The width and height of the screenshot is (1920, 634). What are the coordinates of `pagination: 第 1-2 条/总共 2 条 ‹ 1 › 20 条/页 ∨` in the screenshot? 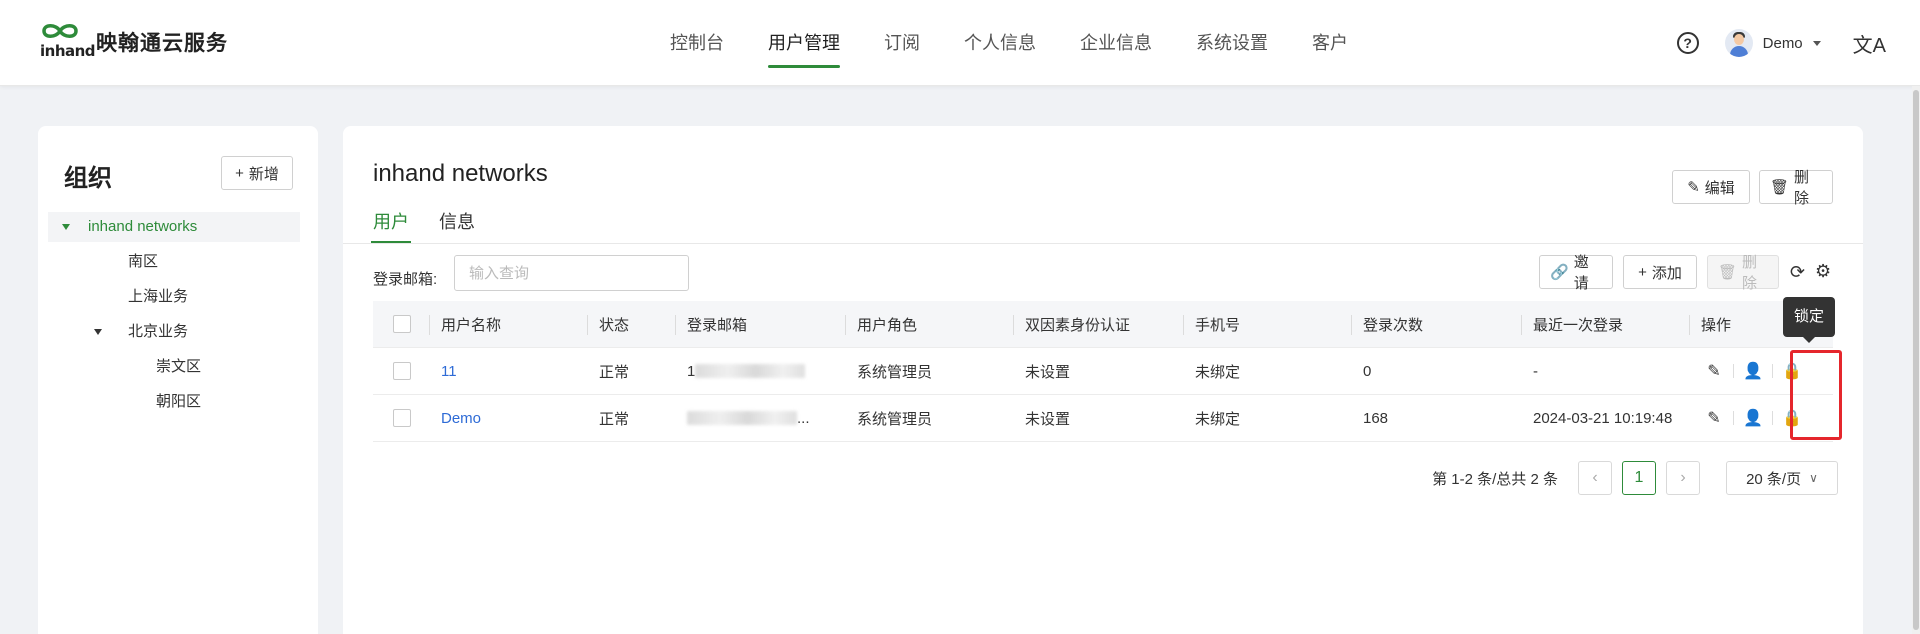 It's located at (1635, 478).